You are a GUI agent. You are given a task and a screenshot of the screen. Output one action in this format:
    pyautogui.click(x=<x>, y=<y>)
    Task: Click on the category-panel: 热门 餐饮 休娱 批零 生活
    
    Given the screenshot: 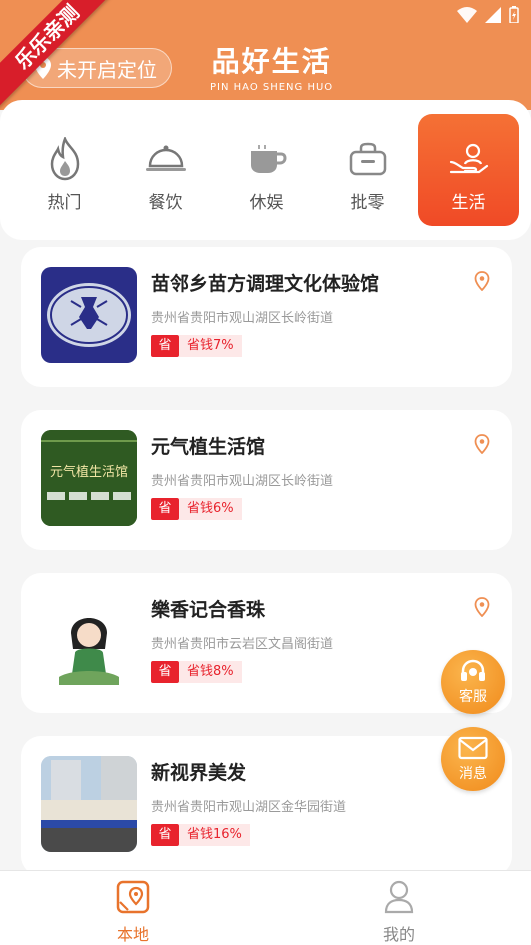 What is the action you would take?
    pyautogui.click(x=265, y=170)
    